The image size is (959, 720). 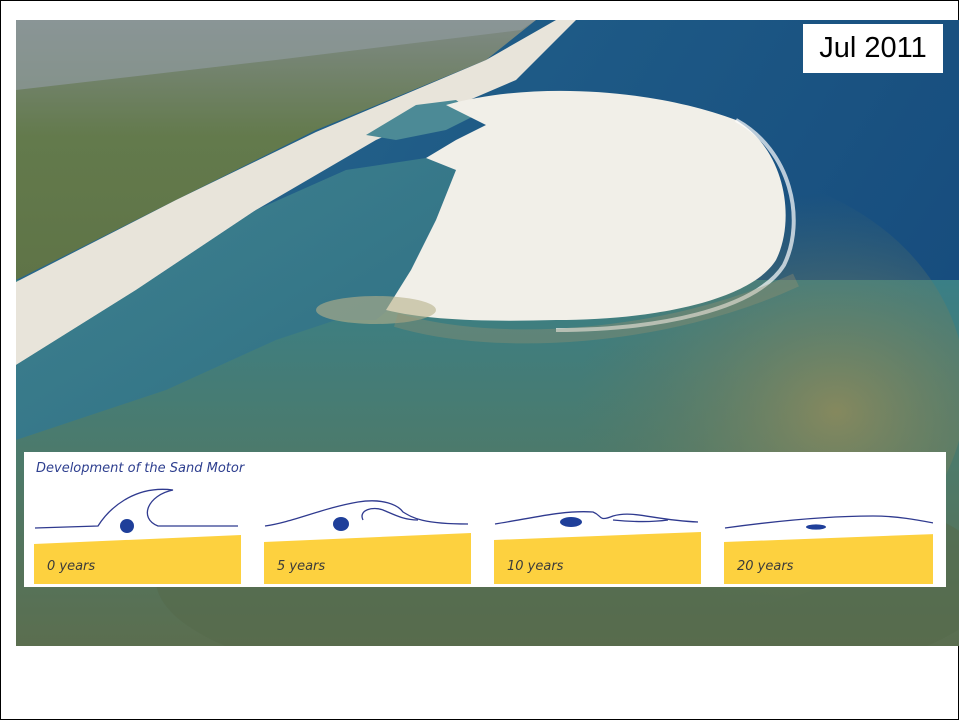 I want to click on stage-20-years: 20 years, so click(x=828, y=532).